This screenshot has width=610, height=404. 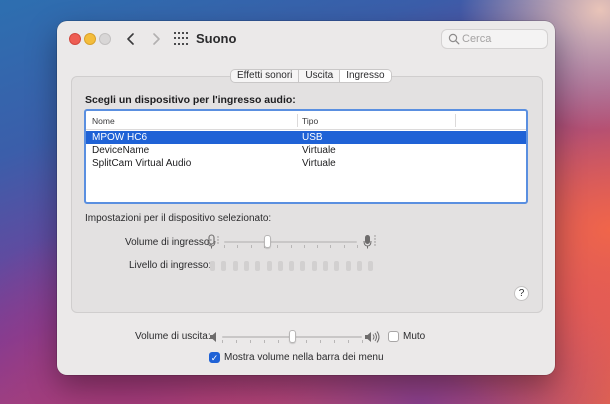 I want to click on input-level-label: Livello di ingresso:, so click(x=170, y=265).